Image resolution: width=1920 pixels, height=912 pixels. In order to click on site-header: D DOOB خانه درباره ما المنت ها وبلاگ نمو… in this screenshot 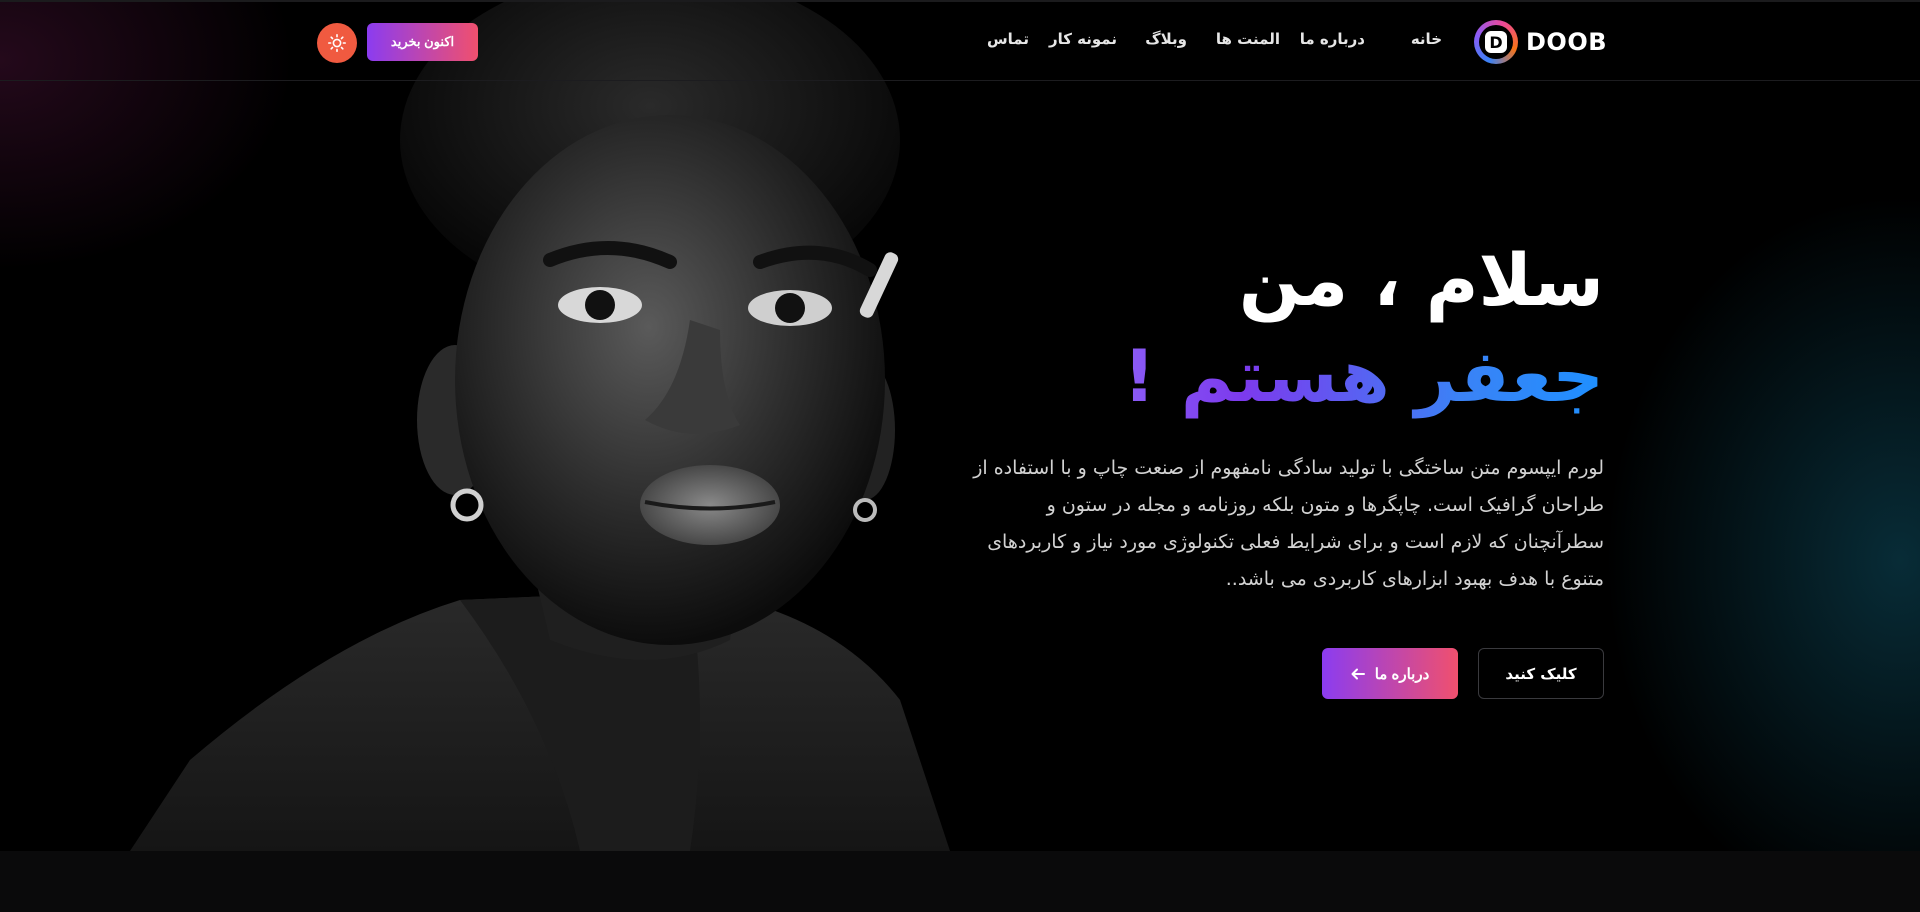, I will do `click(960, 40)`.